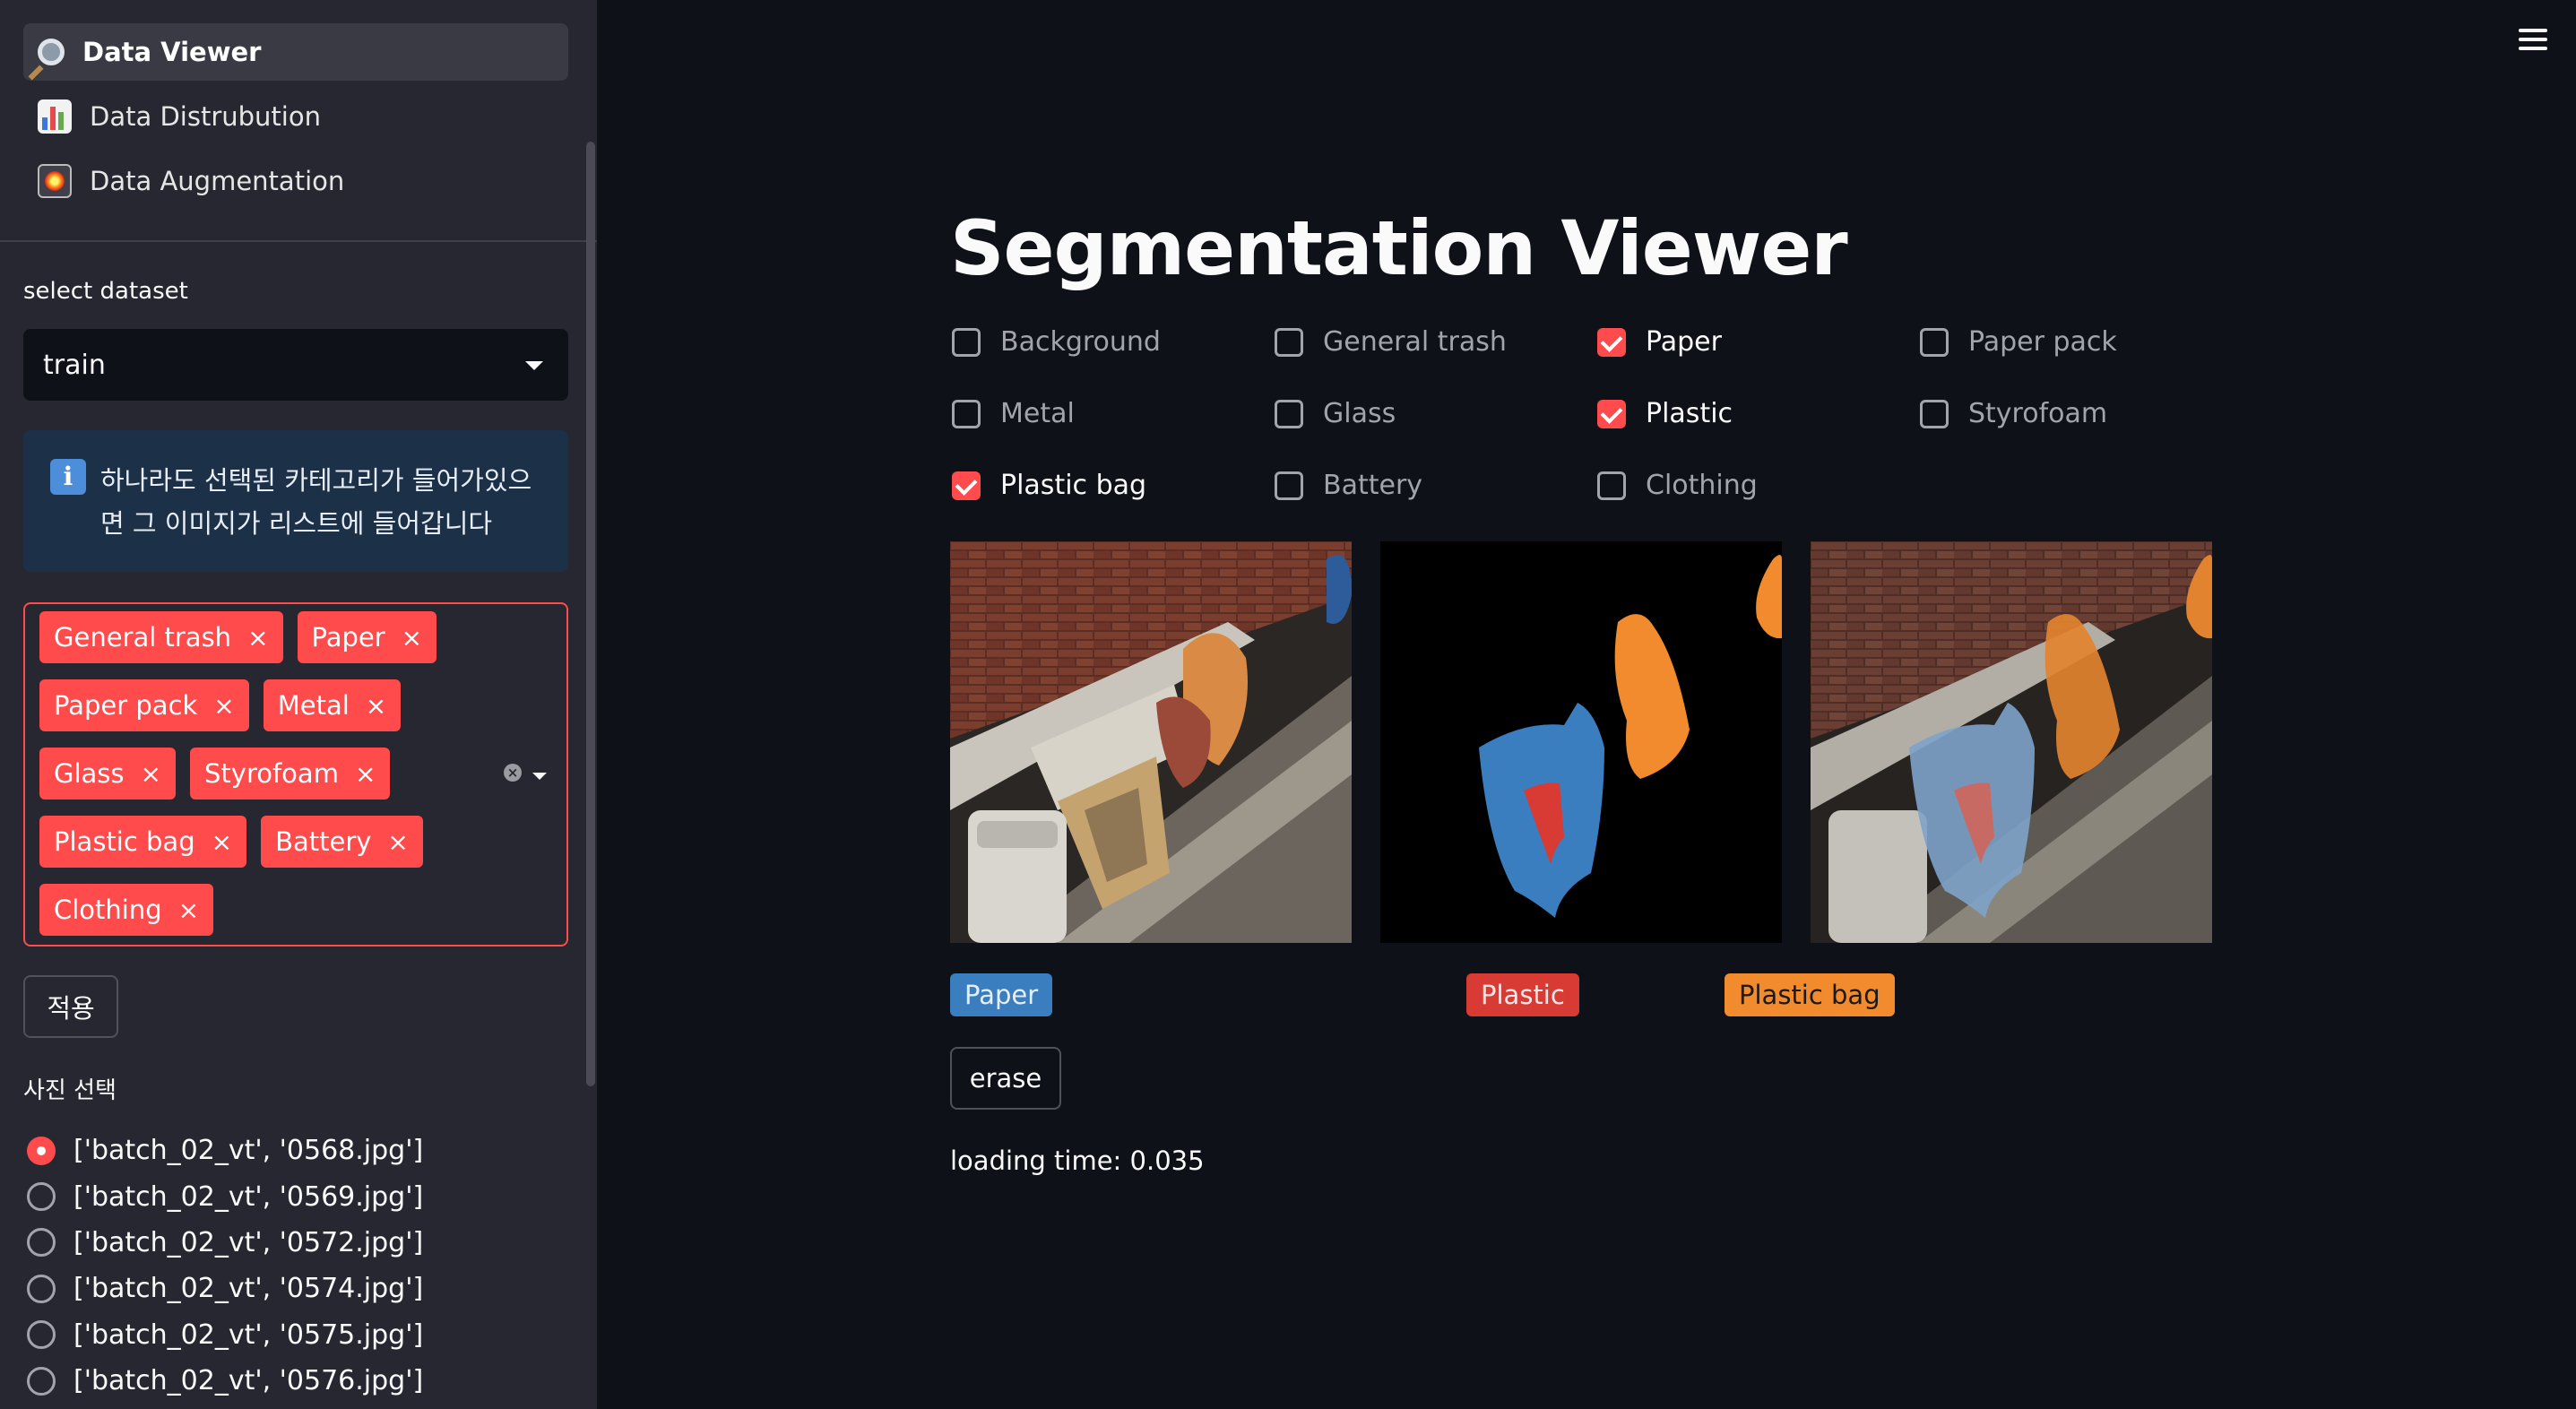 The image size is (2576, 1409). Describe the element at coordinates (2011, 742) in the screenshot. I see `overlay-image` at that location.